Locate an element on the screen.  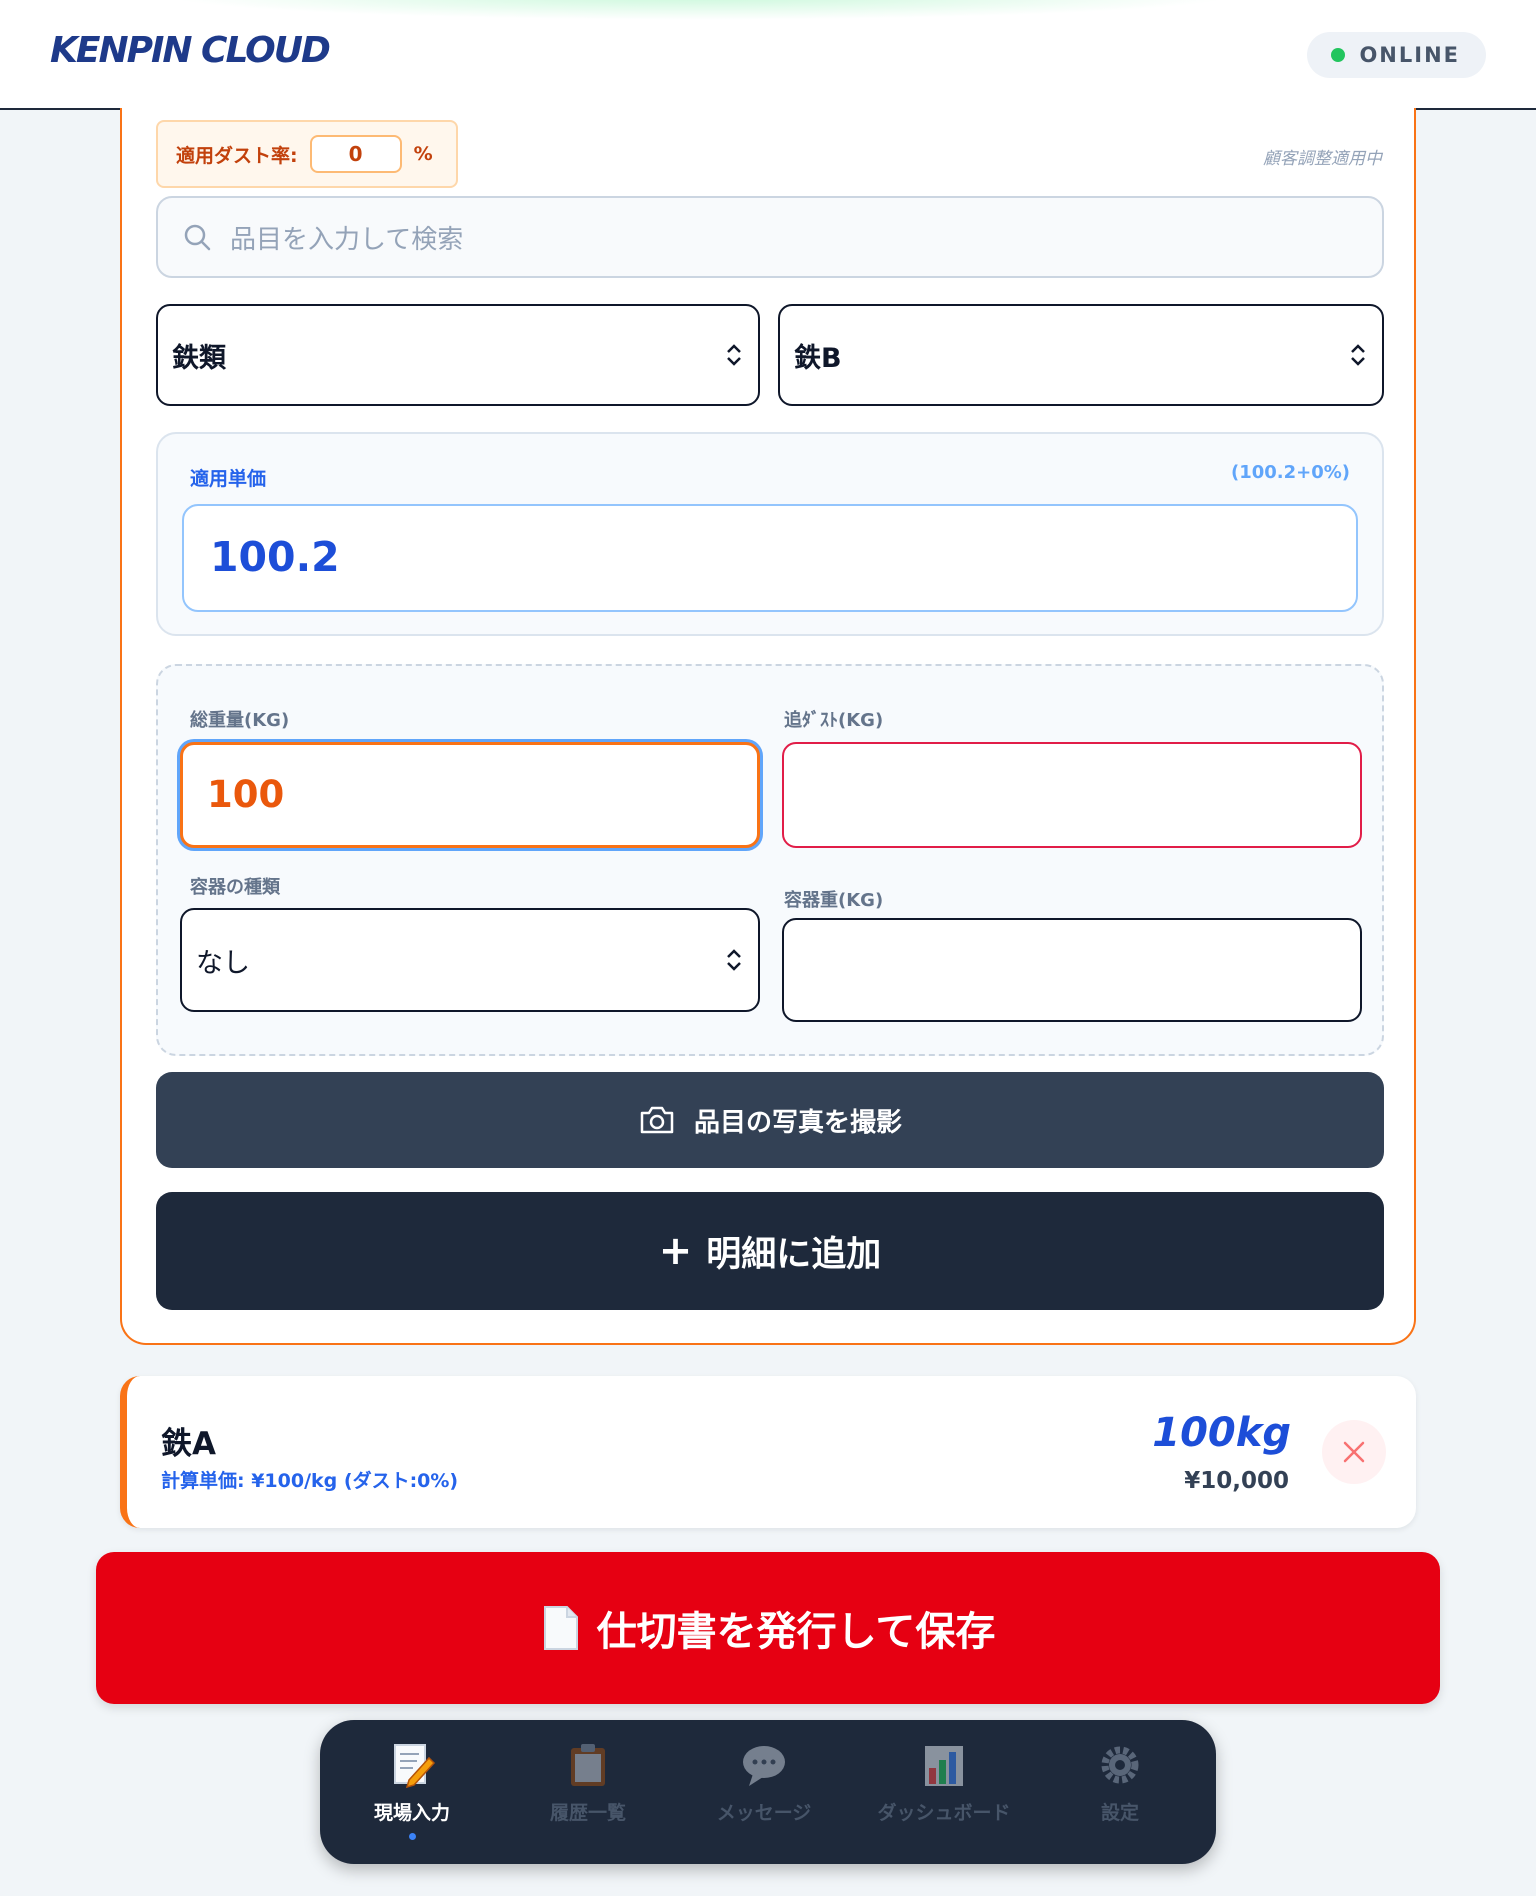
clipboard-icon is located at coordinates (588, 1765).